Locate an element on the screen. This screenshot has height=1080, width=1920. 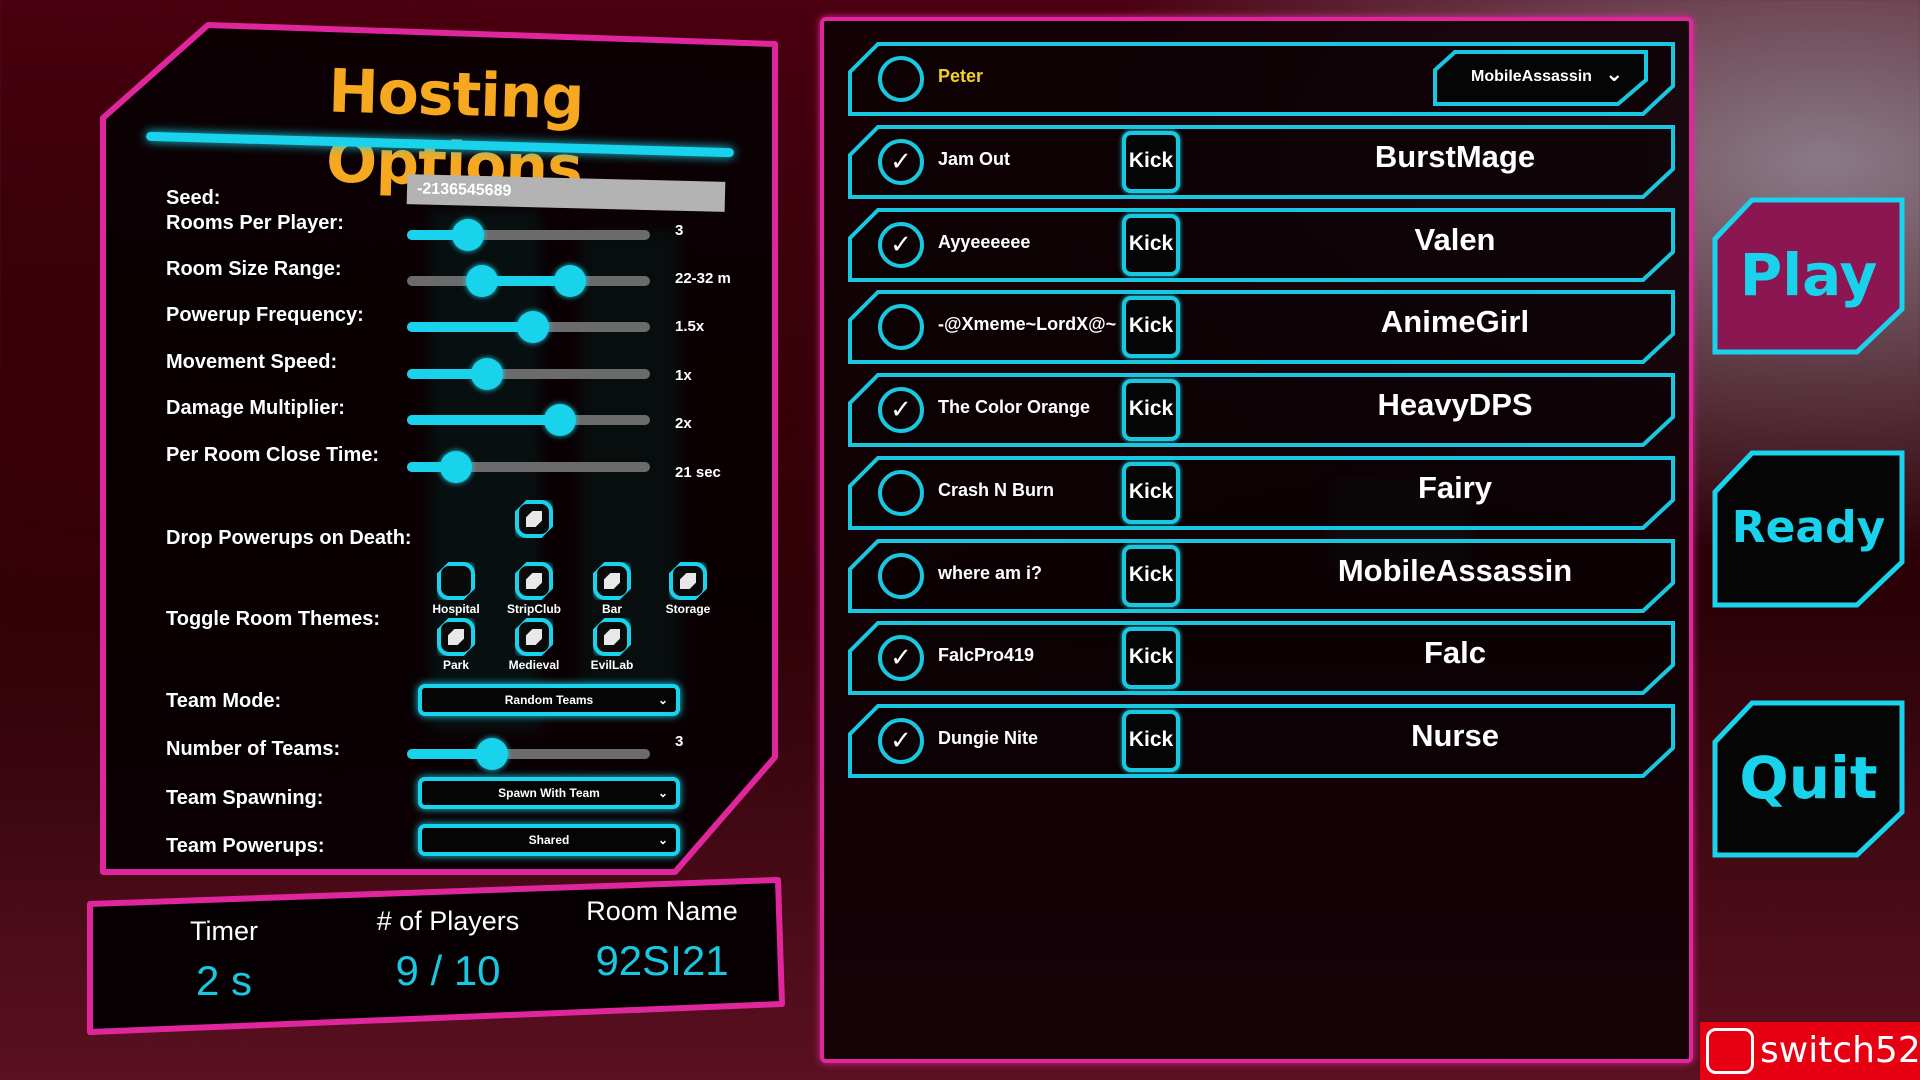
room-name-readout: Room Name 92SI21 is located at coordinates (662, 940).